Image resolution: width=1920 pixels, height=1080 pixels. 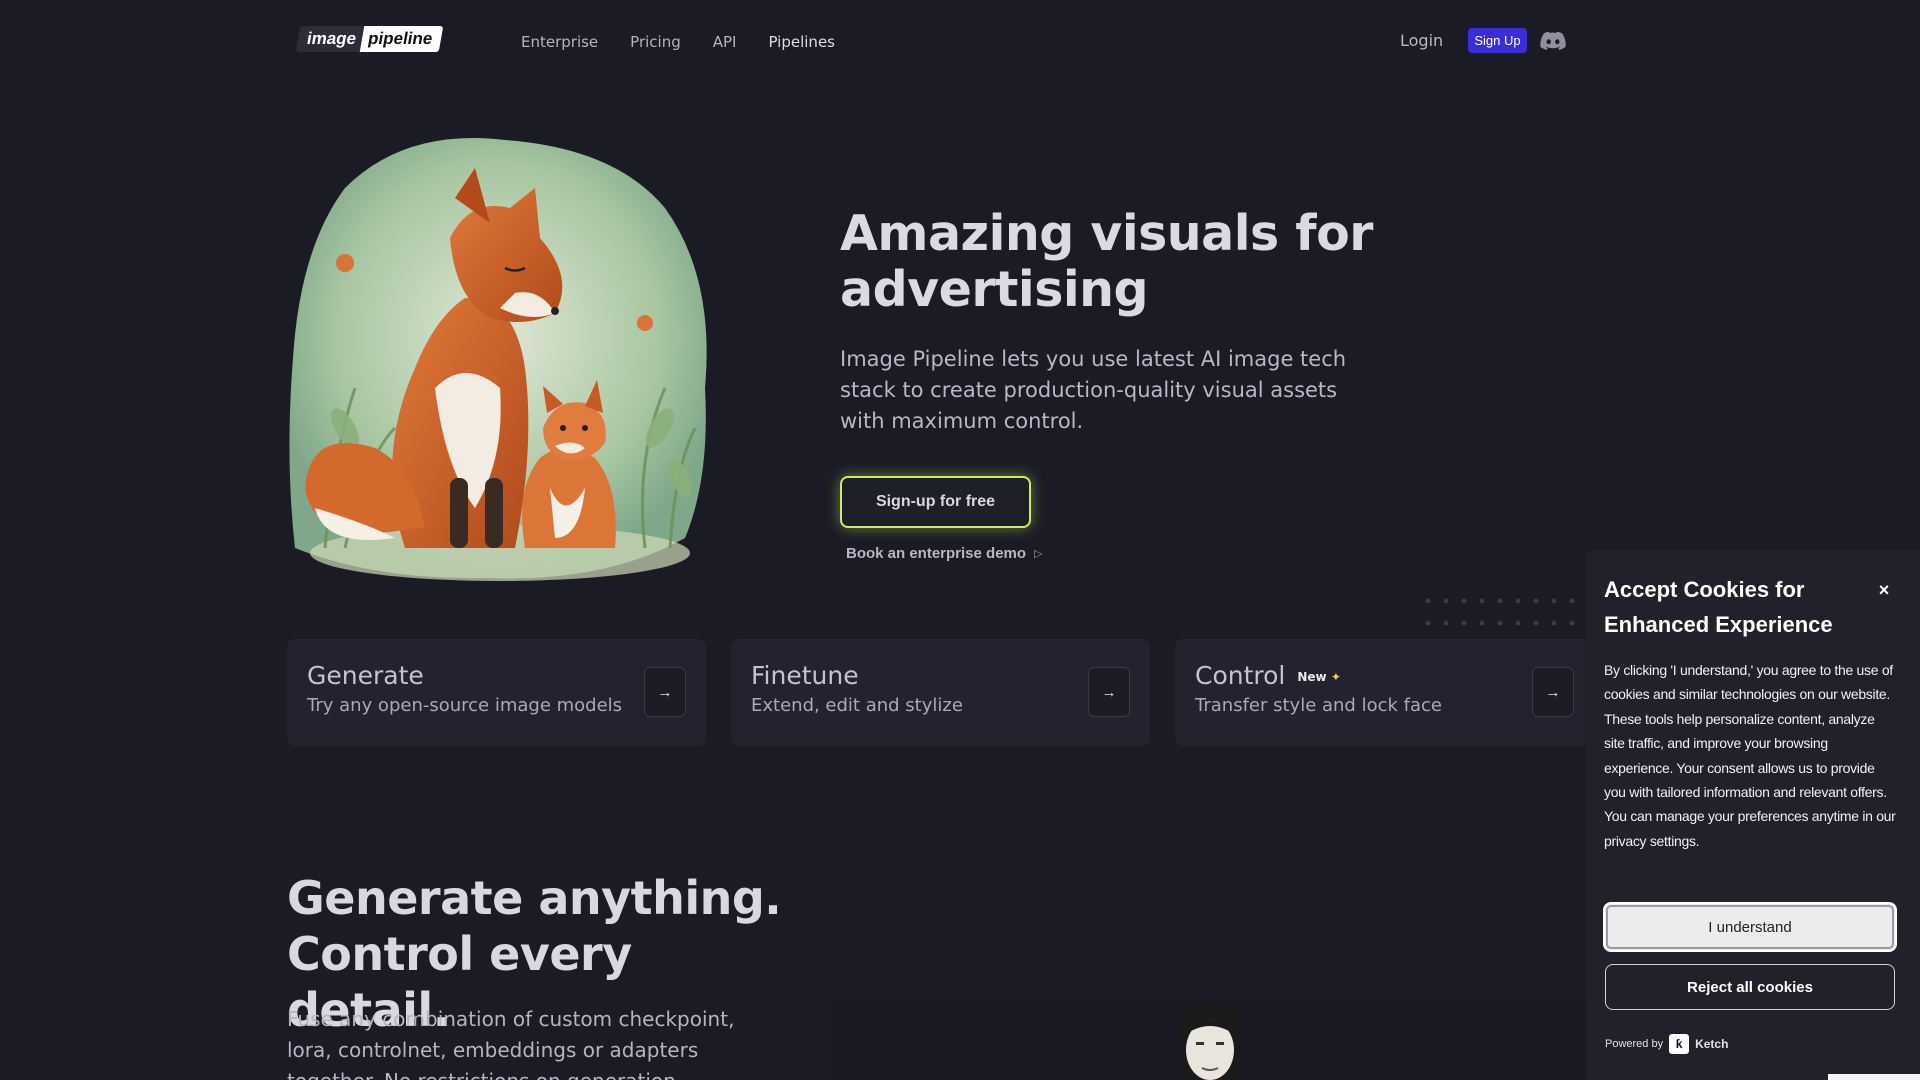 I want to click on nav-link-pricing: Pricing, so click(x=655, y=42).